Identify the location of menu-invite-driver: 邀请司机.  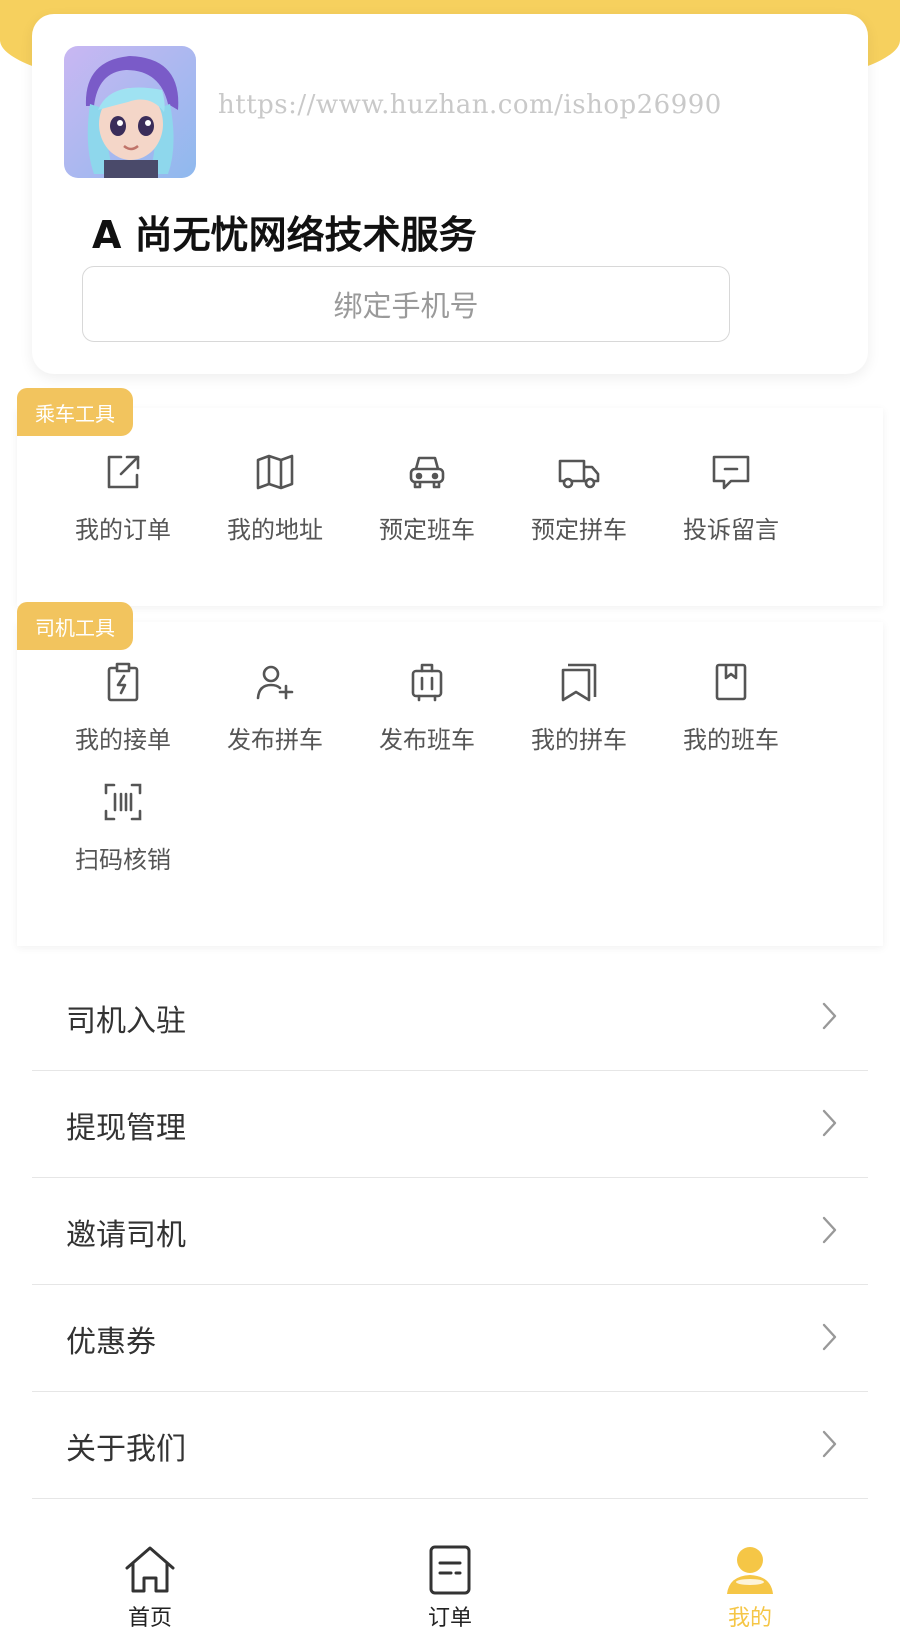
(450, 1231).